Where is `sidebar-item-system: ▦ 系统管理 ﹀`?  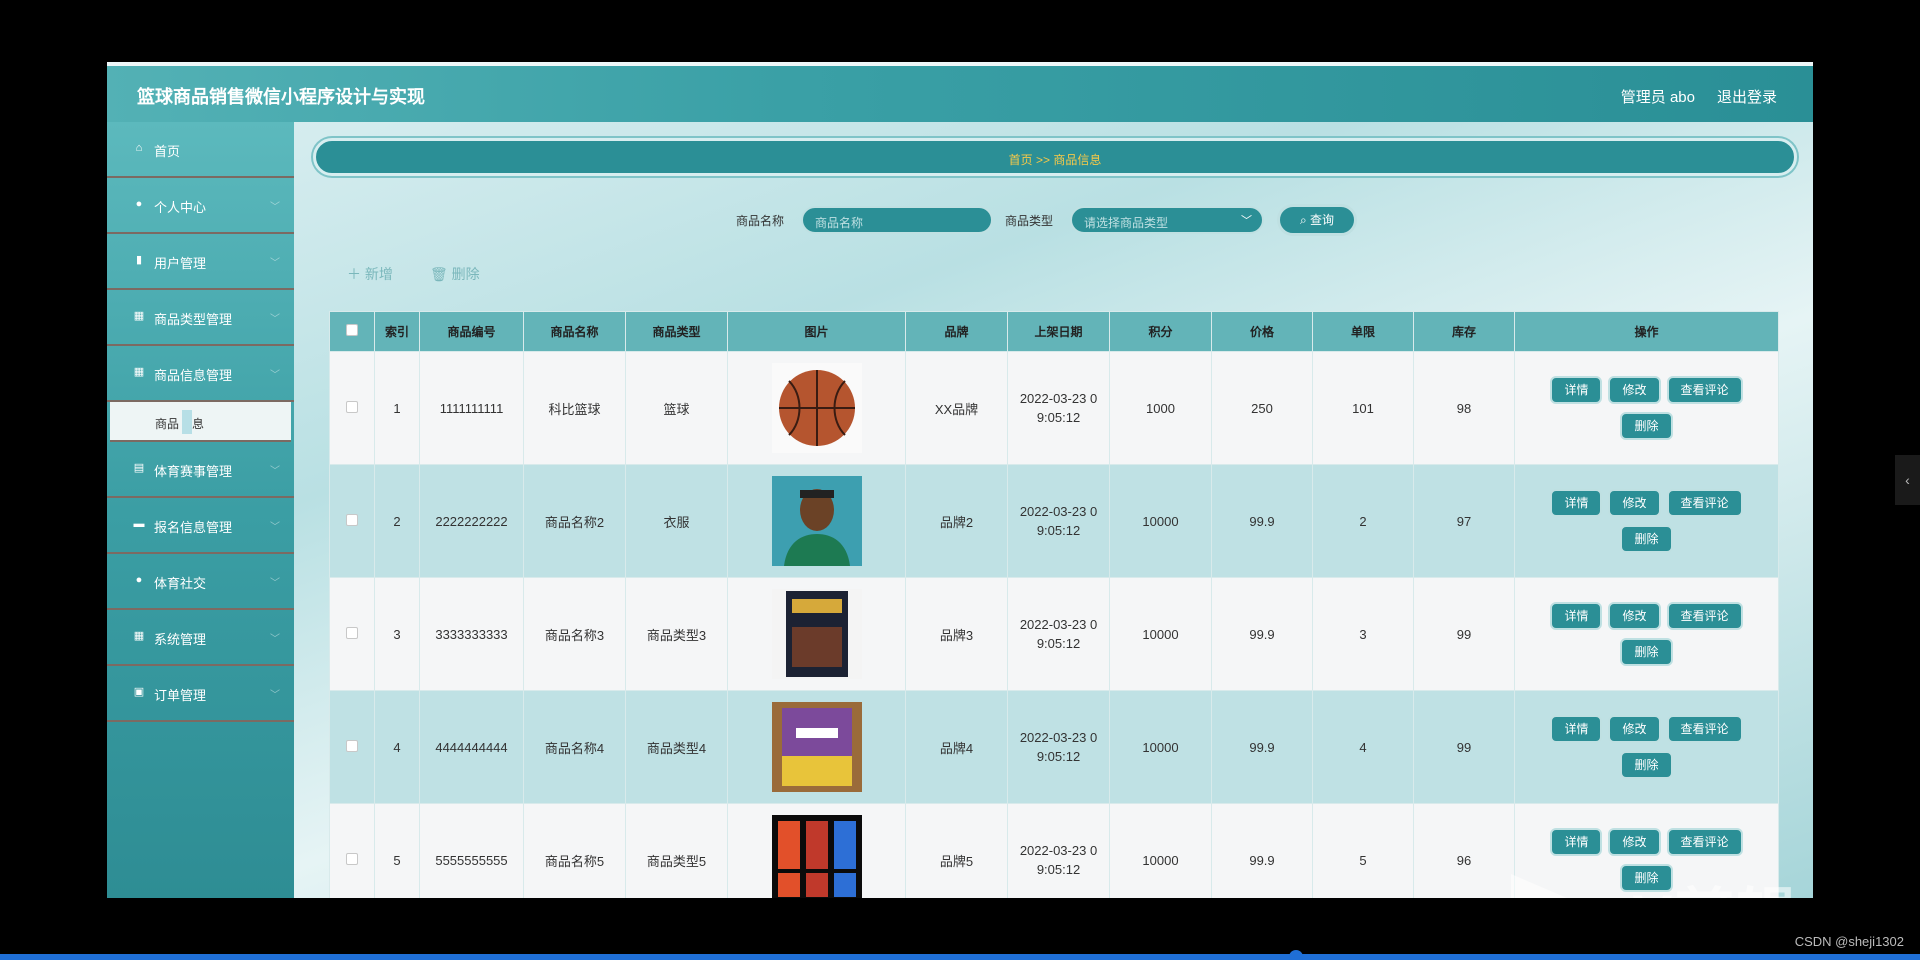 sidebar-item-system: ▦ 系统管理 ﹀ is located at coordinates (200, 638).